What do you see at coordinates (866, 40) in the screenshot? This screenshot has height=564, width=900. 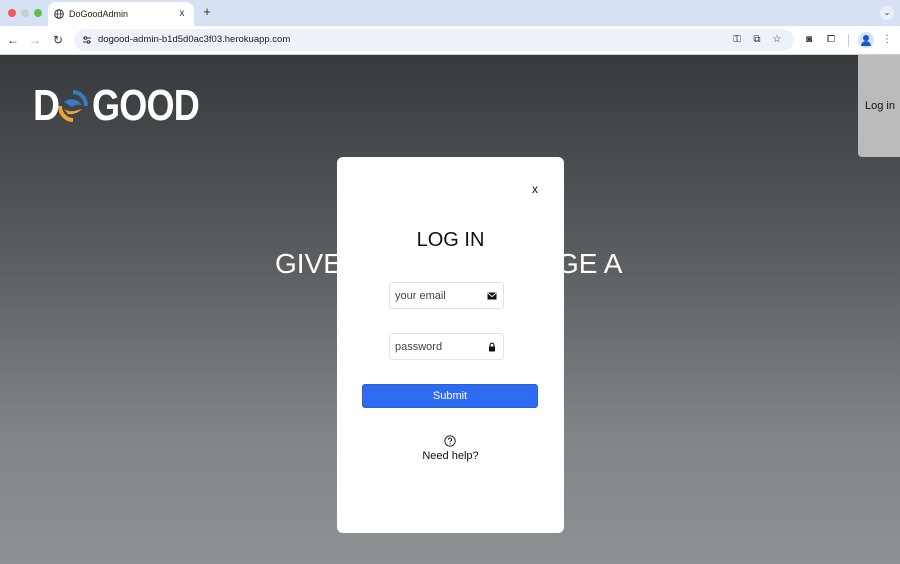 I see `profile-avatar-icon` at bounding box center [866, 40].